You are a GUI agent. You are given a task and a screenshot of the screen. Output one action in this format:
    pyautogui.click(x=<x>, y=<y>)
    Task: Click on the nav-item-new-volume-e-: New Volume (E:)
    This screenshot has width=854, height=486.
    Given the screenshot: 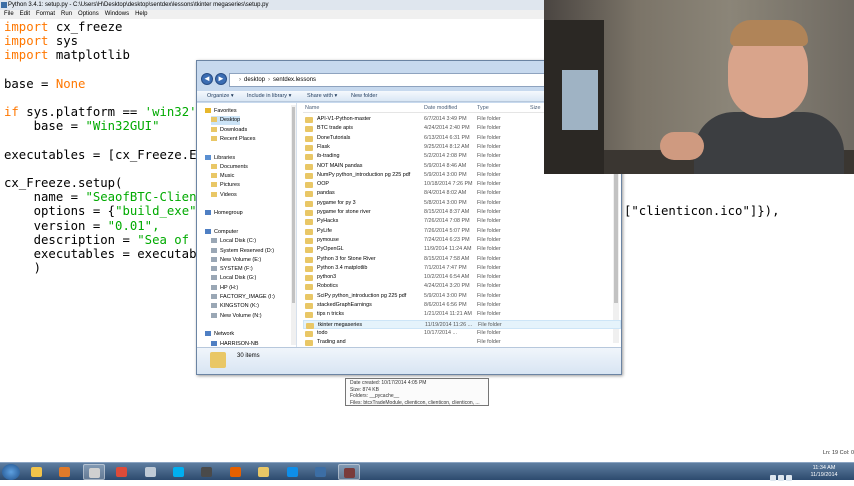 What is the action you would take?
    pyautogui.click(x=236, y=260)
    